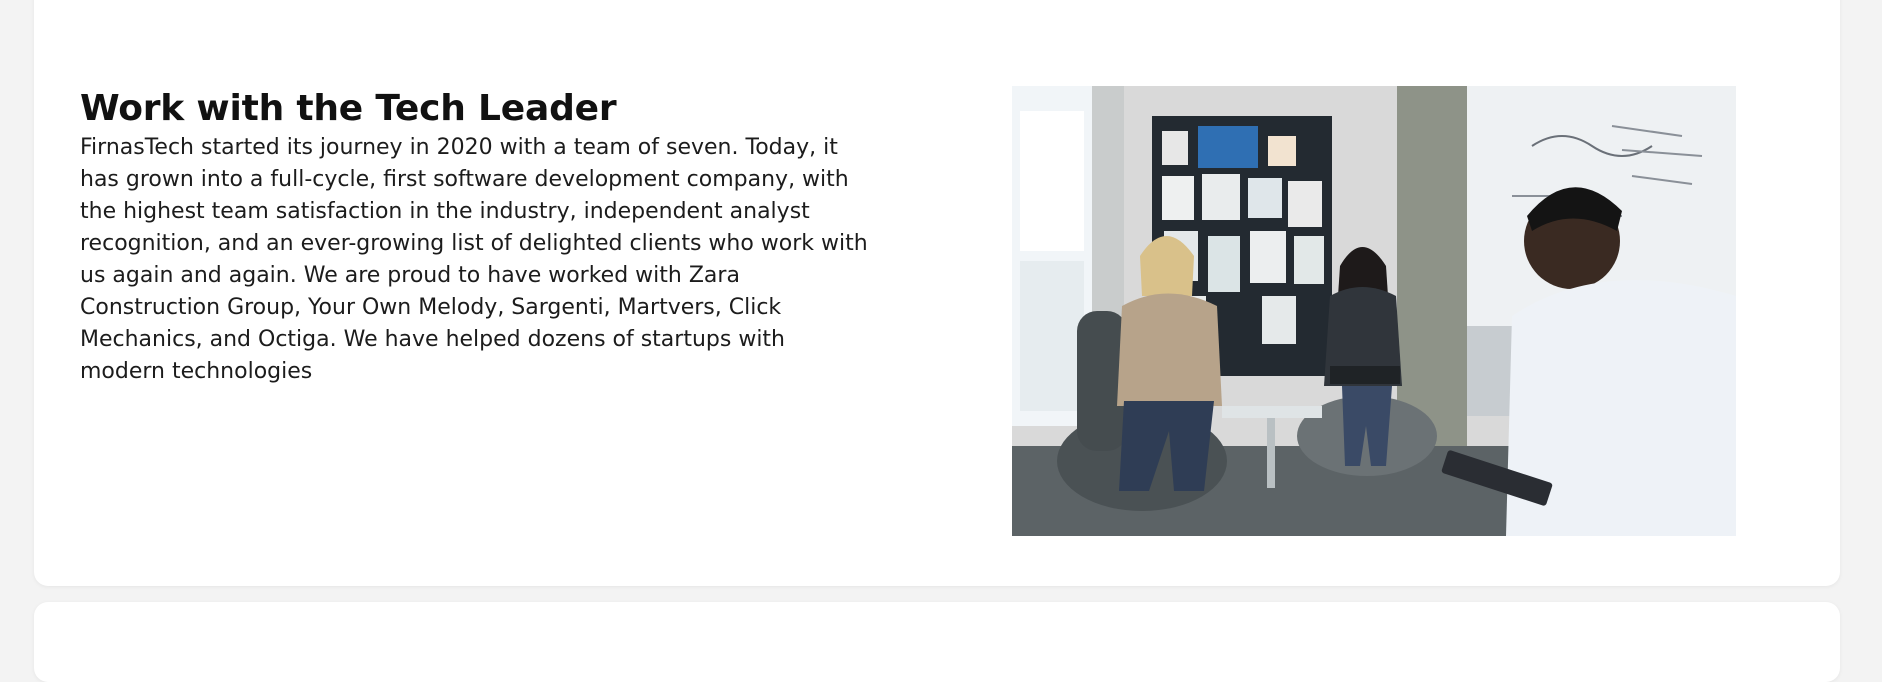  Describe the element at coordinates (1272, 412) in the screenshot. I see `photo-table` at that location.